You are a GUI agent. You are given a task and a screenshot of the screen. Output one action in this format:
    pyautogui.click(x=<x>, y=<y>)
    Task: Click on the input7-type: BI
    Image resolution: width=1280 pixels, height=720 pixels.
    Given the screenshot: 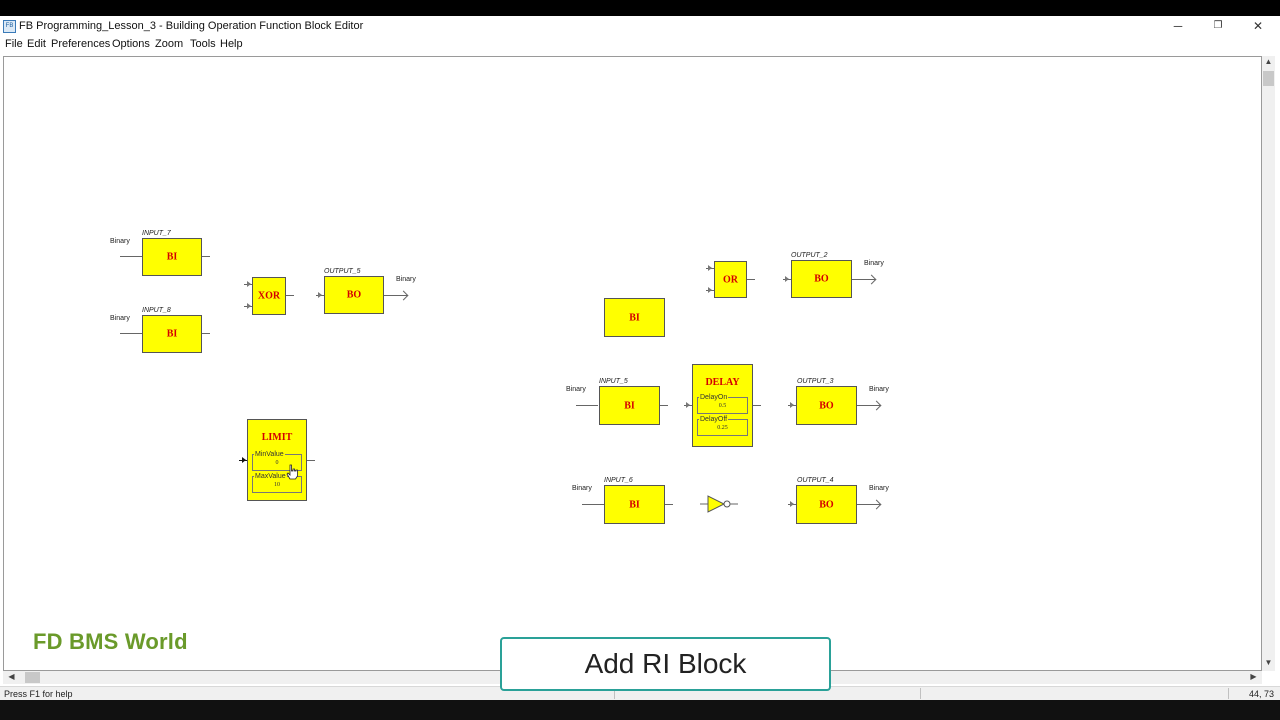 What is the action you would take?
    pyautogui.click(x=172, y=257)
    